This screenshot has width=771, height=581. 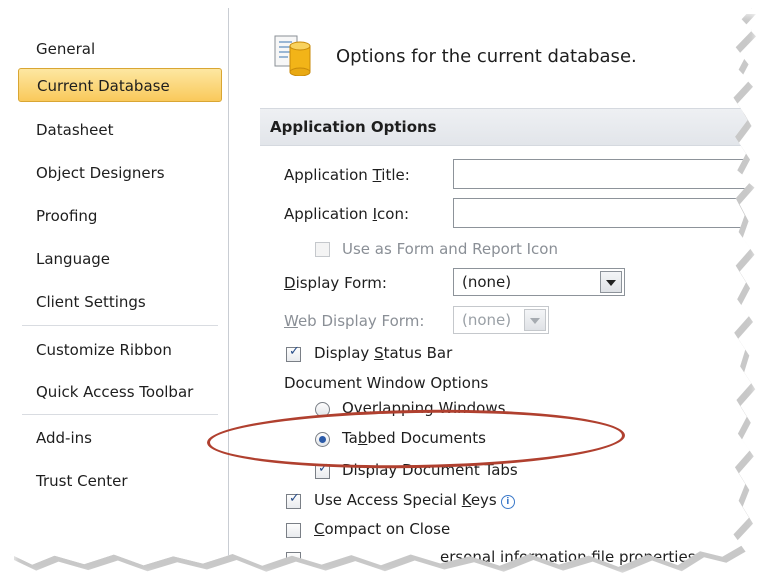 I want to click on web-display-form-select: (none), so click(x=501, y=320).